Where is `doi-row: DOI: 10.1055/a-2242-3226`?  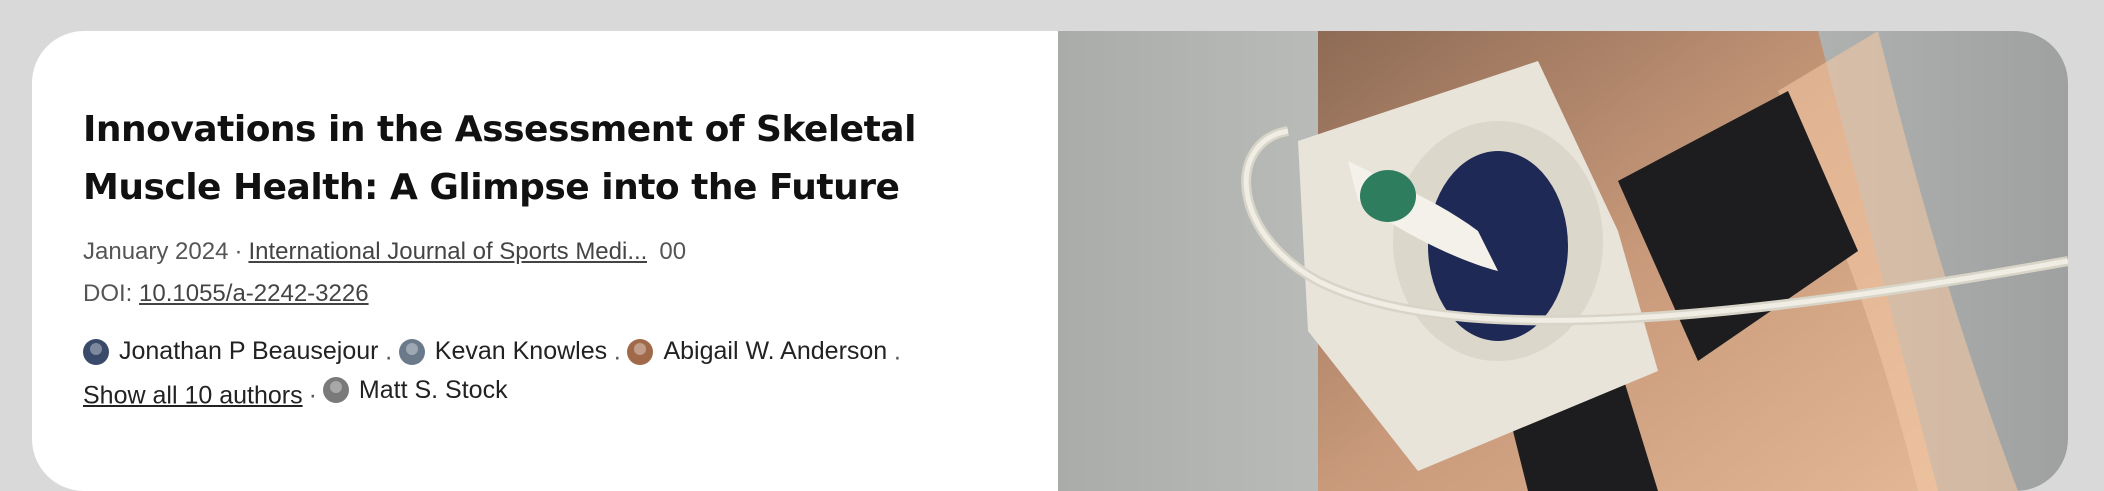 doi-row: DOI: 10.1055/a-2242-3226 is located at coordinates (550, 294).